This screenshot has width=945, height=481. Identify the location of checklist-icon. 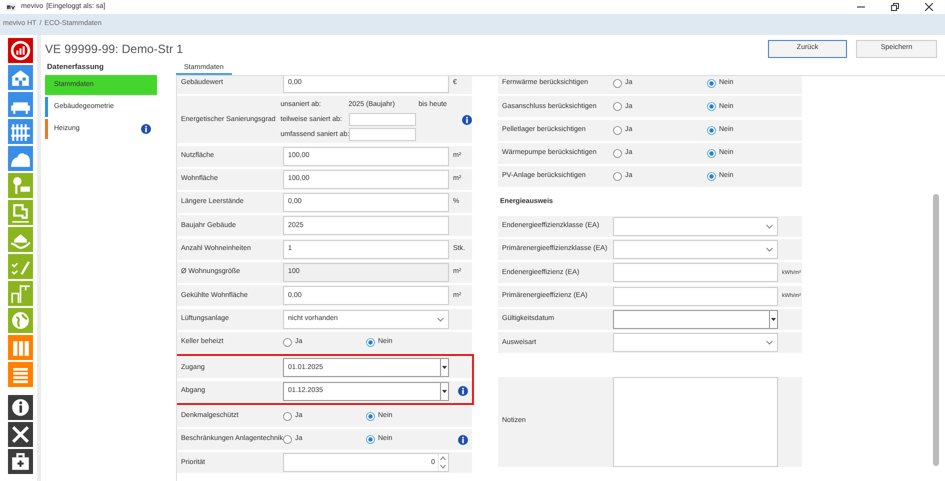
(20, 266).